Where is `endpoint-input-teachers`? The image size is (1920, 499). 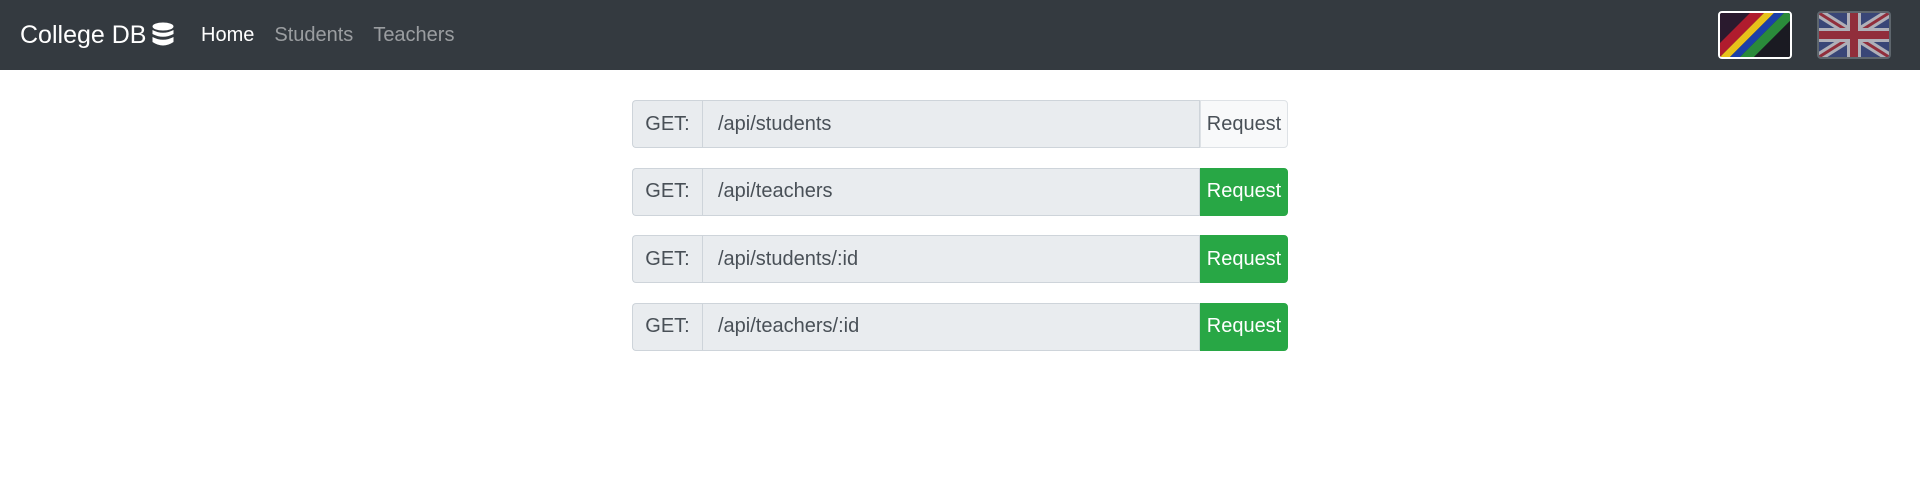
endpoint-input-teachers is located at coordinates (951, 191).